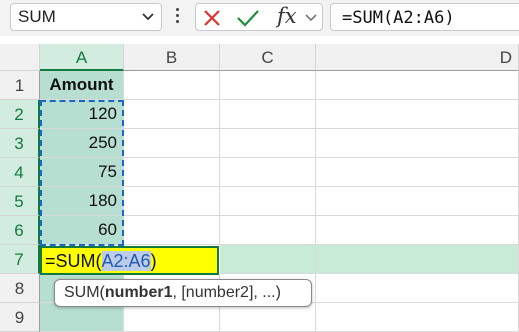  Describe the element at coordinates (172, 317) in the screenshot. I see `cell-b9` at that location.